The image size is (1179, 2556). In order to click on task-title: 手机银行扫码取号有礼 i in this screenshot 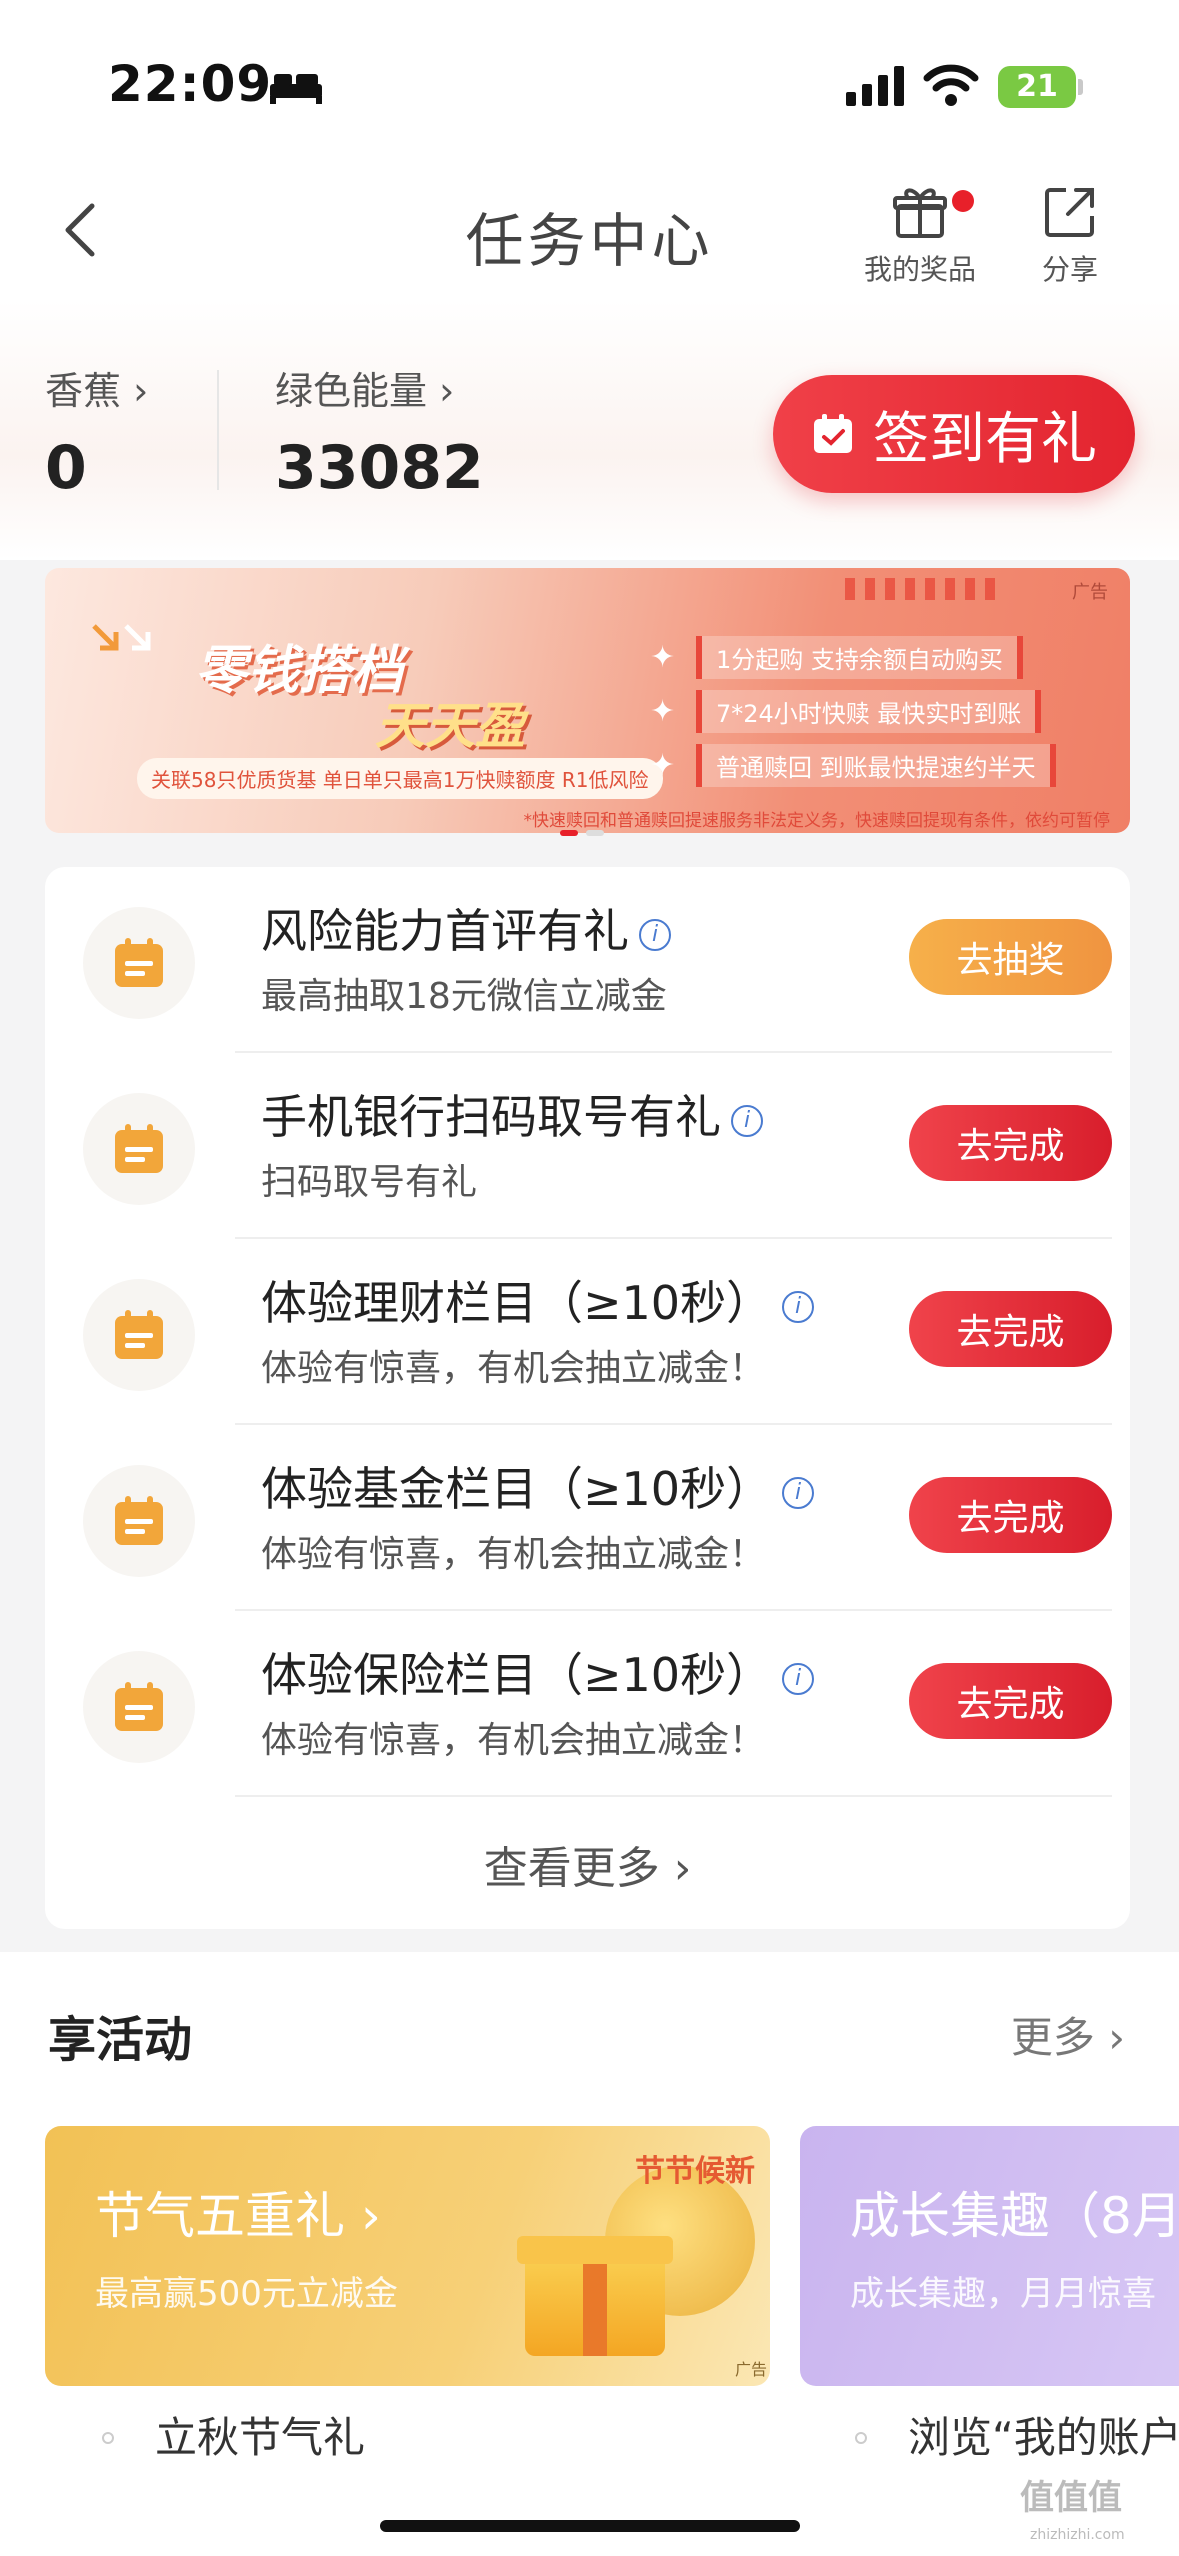, I will do `click(512, 1114)`.